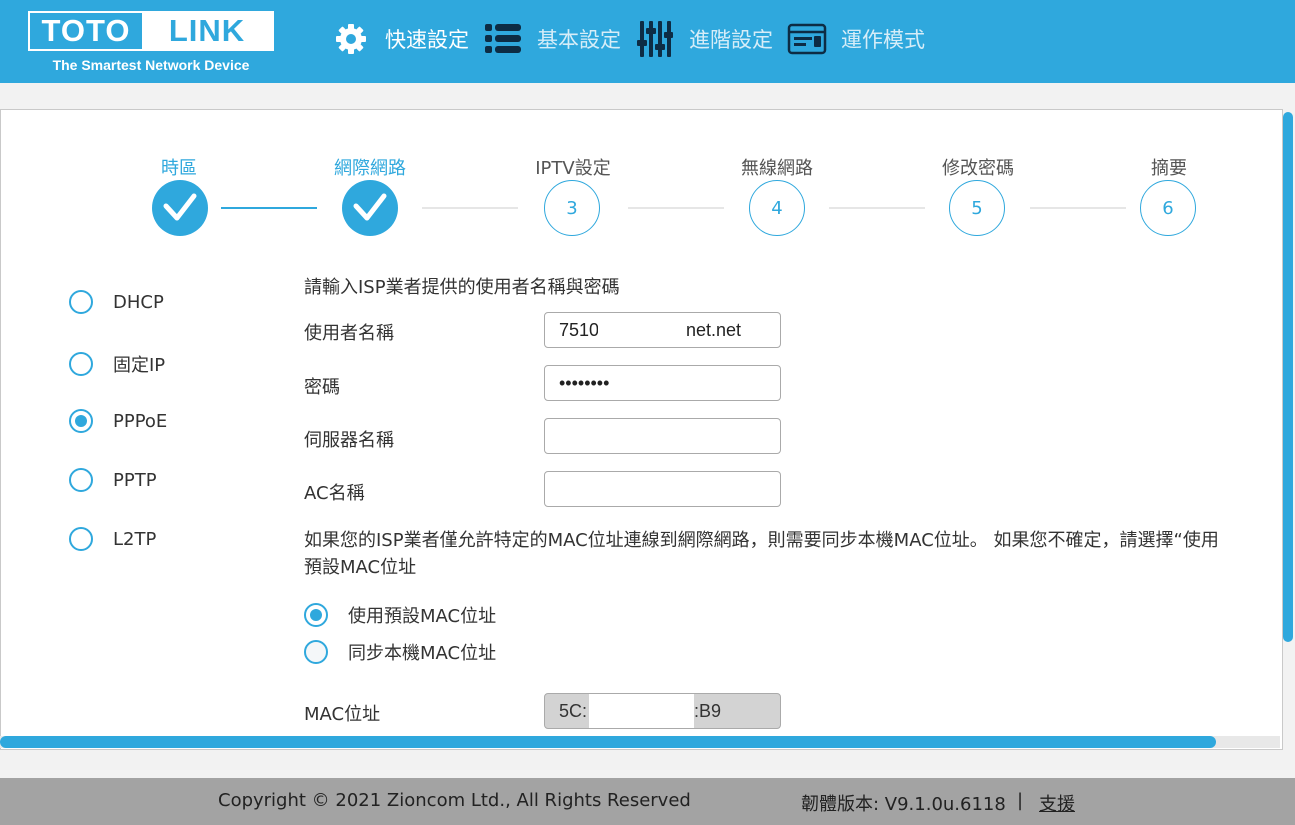 This screenshot has height=825, width=1295. I want to click on mac-value-start: 5C:, so click(573, 711).